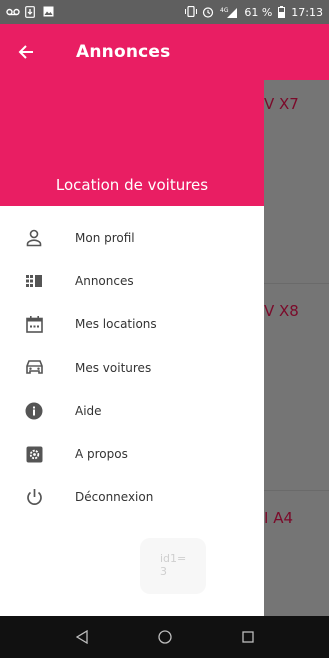 The height and width of the screenshot is (658, 329). What do you see at coordinates (26, 52) in the screenshot?
I see `back-arrow-icon` at bounding box center [26, 52].